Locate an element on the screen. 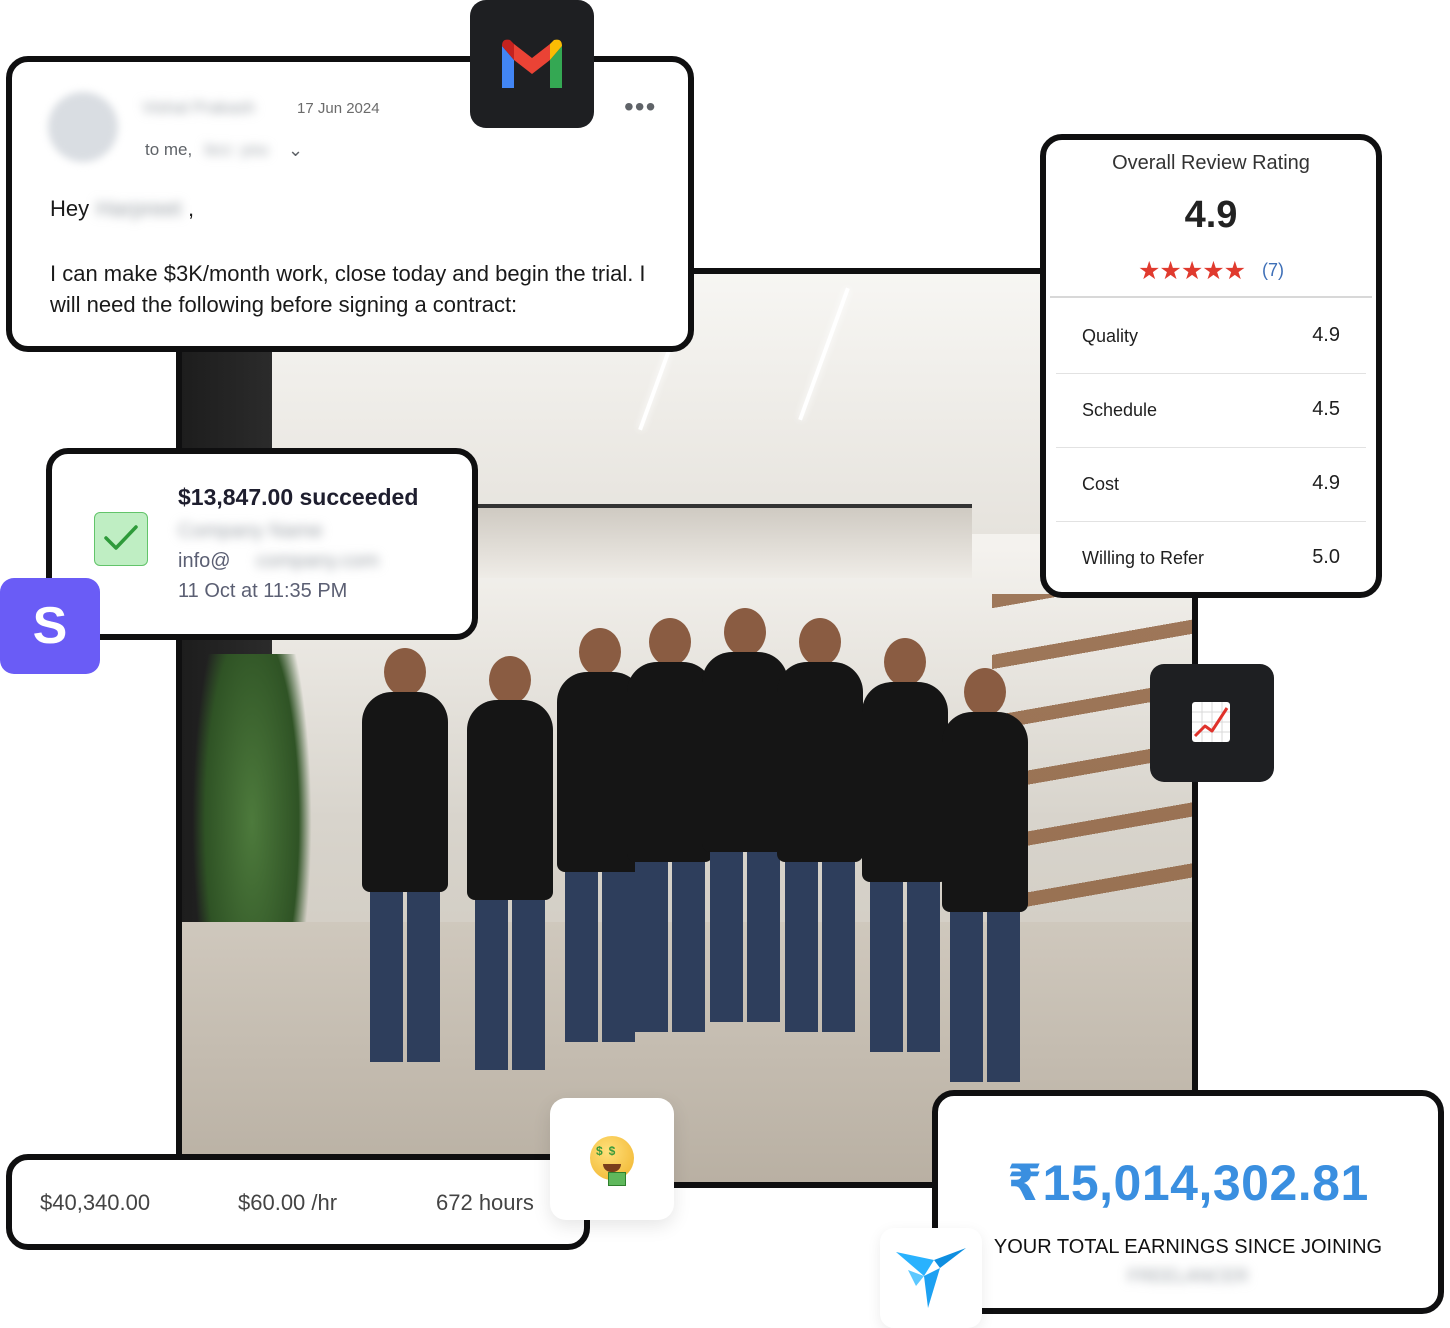 The height and width of the screenshot is (1328, 1450). review-score: 4.9 is located at coordinates (1211, 215).